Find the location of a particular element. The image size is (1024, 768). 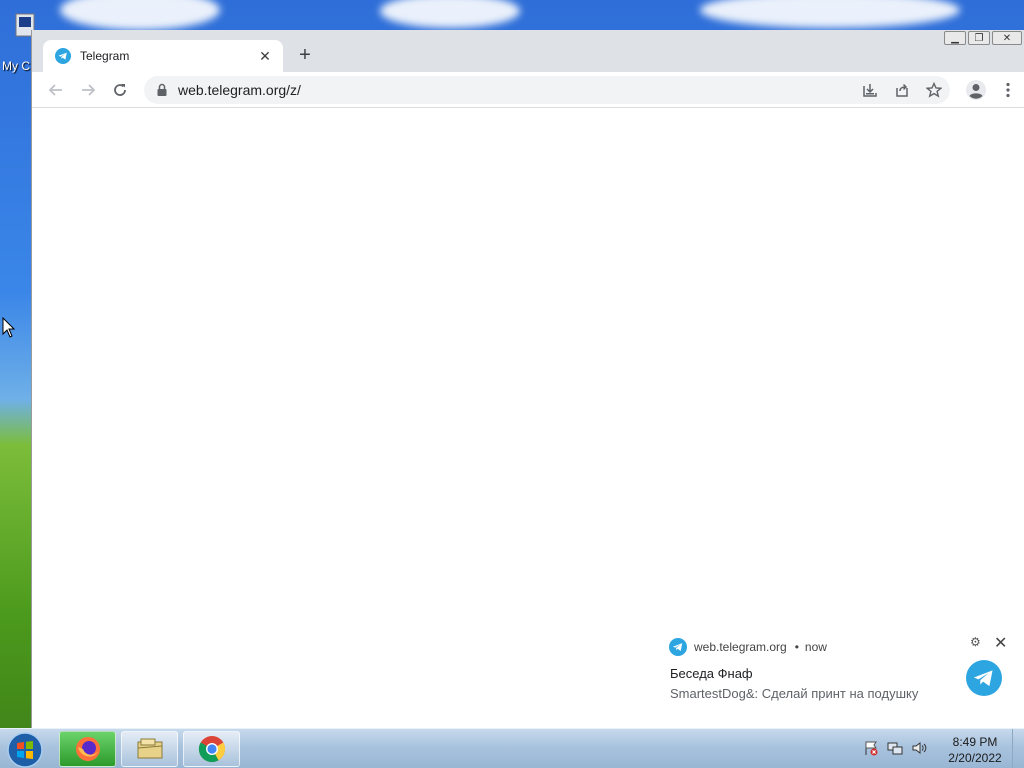

tab-title: Telegram is located at coordinates (105, 56).